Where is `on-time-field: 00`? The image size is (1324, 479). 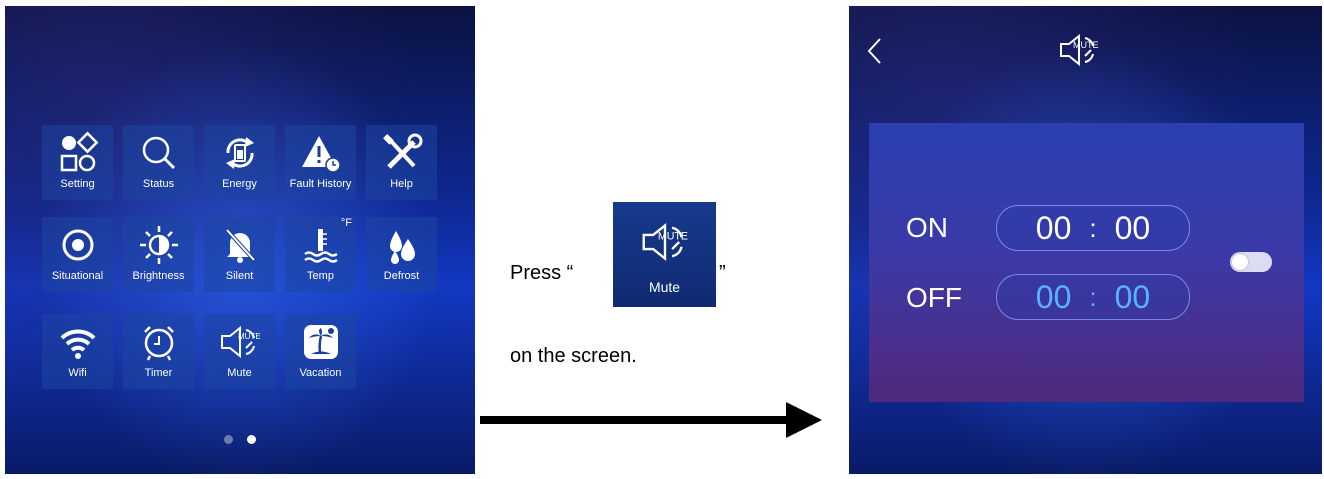
on-time-field: 00 is located at coordinates (1093, 228).